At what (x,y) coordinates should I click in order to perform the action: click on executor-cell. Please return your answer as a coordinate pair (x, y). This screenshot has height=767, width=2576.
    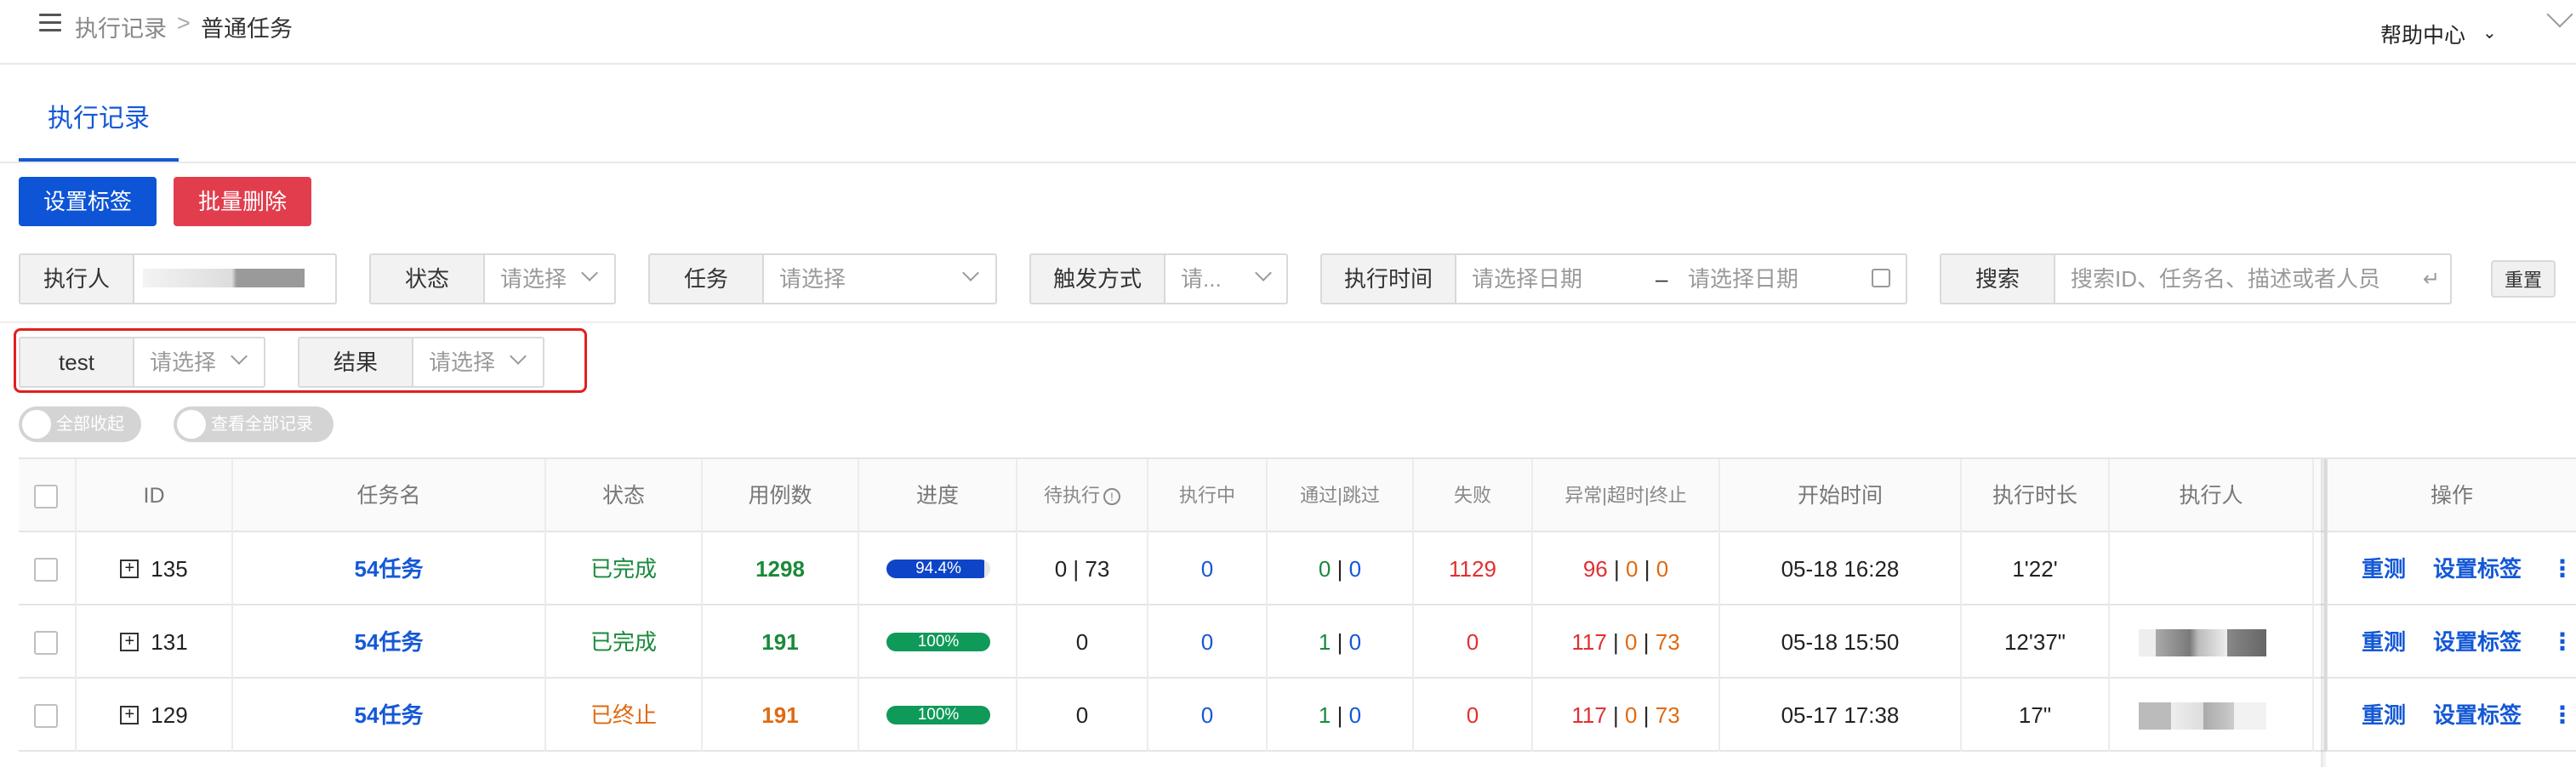
    Looking at the image, I should click on (2212, 715).